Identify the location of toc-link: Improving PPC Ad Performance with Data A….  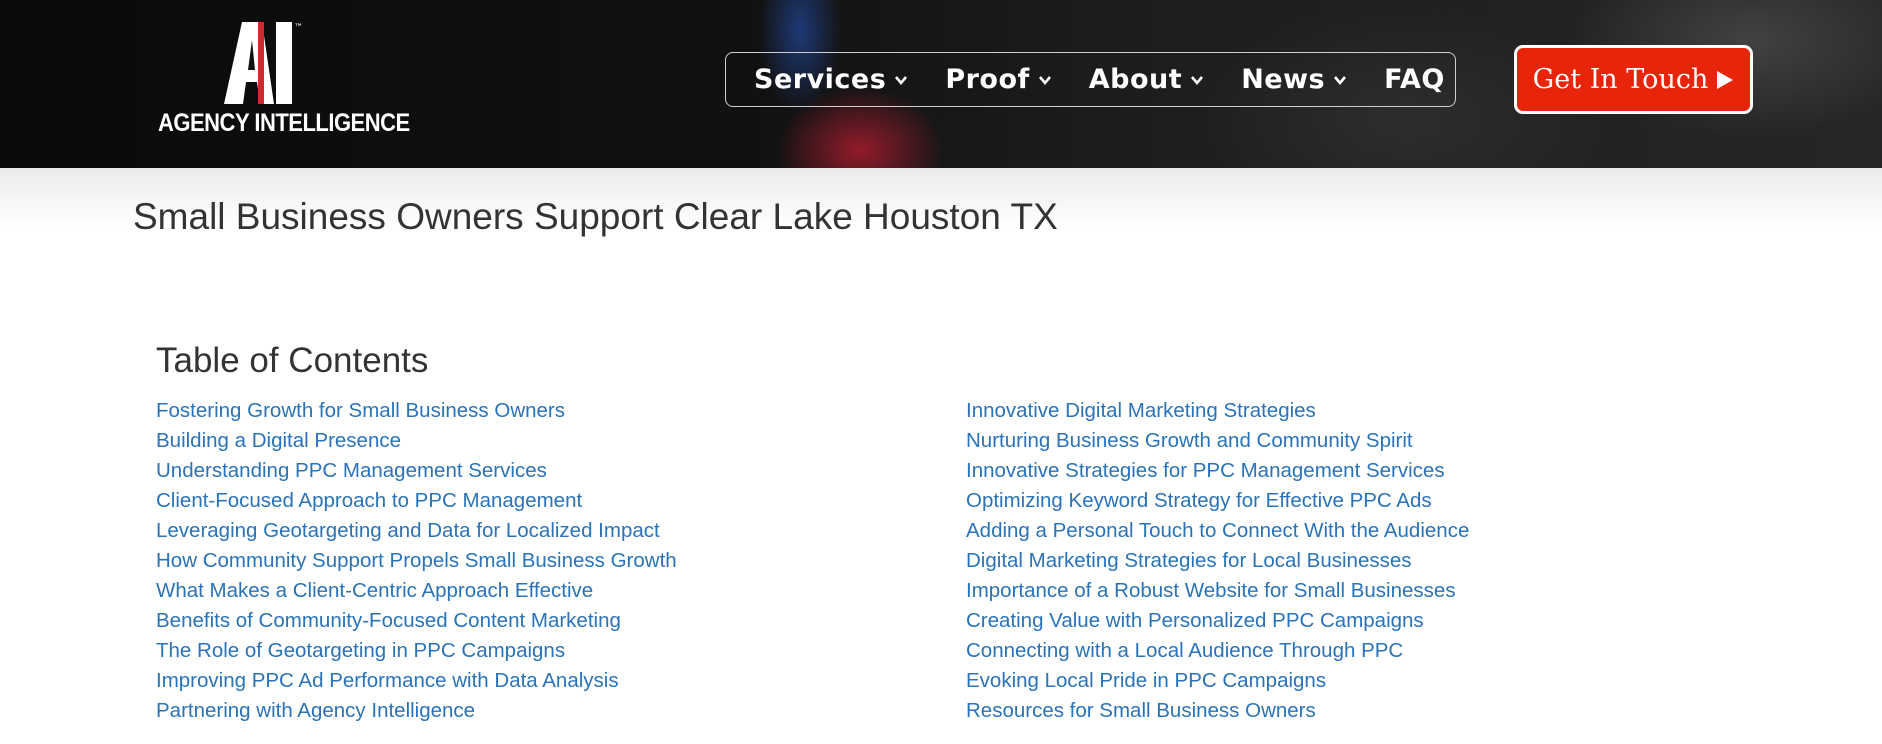
(387, 680).